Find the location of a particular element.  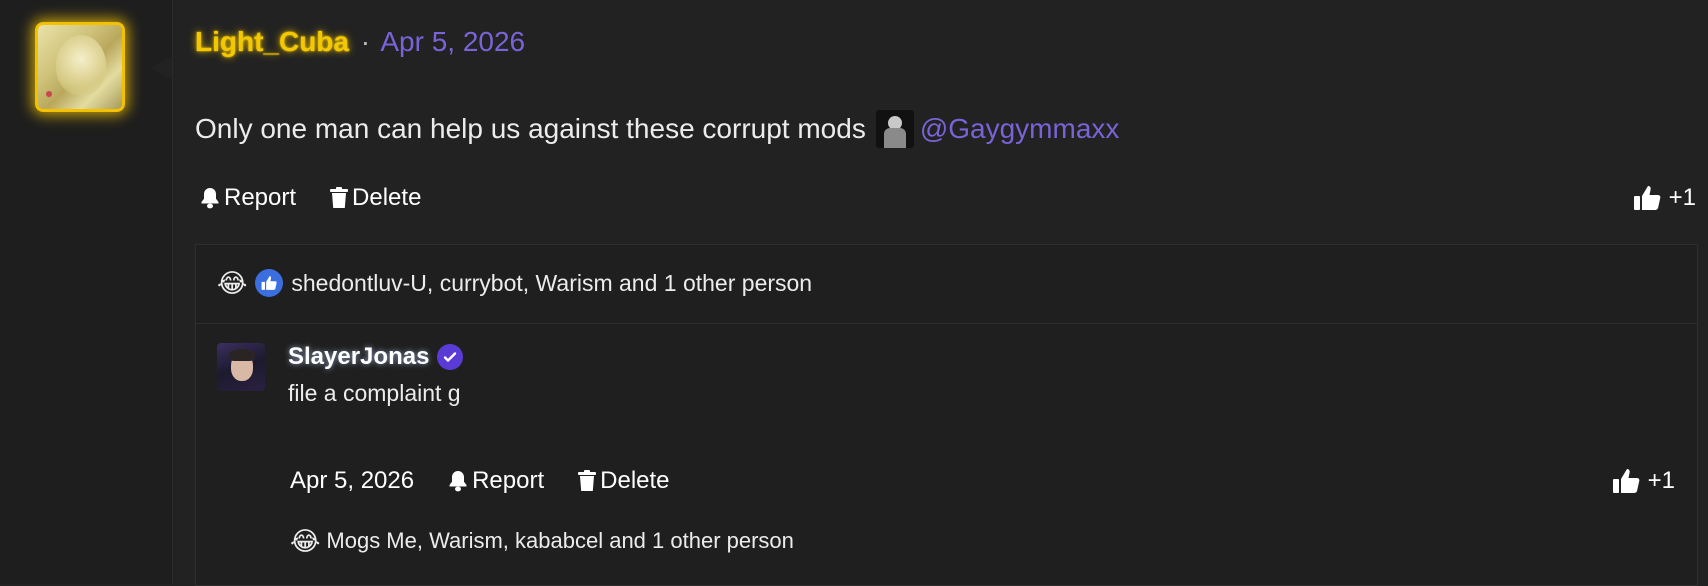

post-header: Light_Cuba · Apr 5, 2026 is located at coordinates (360, 42).